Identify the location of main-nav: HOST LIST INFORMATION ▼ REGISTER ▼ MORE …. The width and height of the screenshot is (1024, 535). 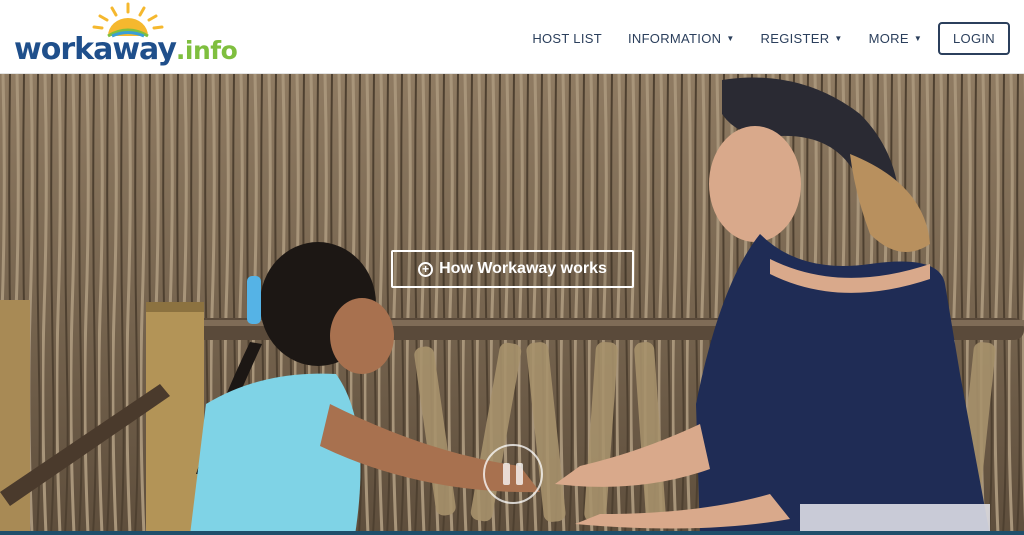
(758, 38).